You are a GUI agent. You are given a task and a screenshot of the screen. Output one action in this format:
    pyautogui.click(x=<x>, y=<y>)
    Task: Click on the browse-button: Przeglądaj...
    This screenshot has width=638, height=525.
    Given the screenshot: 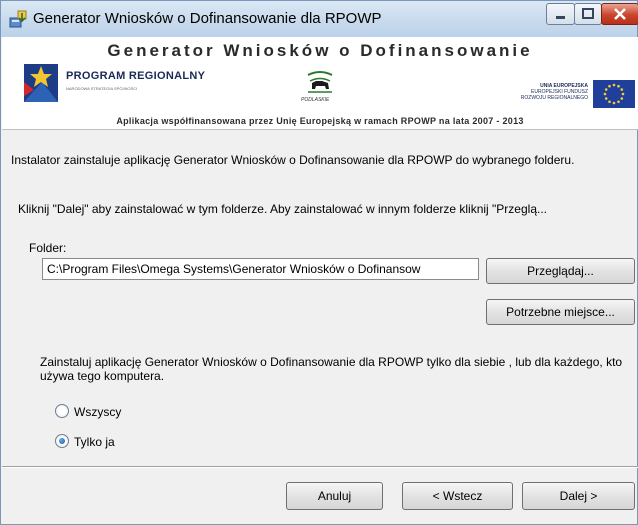 What is the action you would take?
    pyautogui.click(x=560, y=271)
    